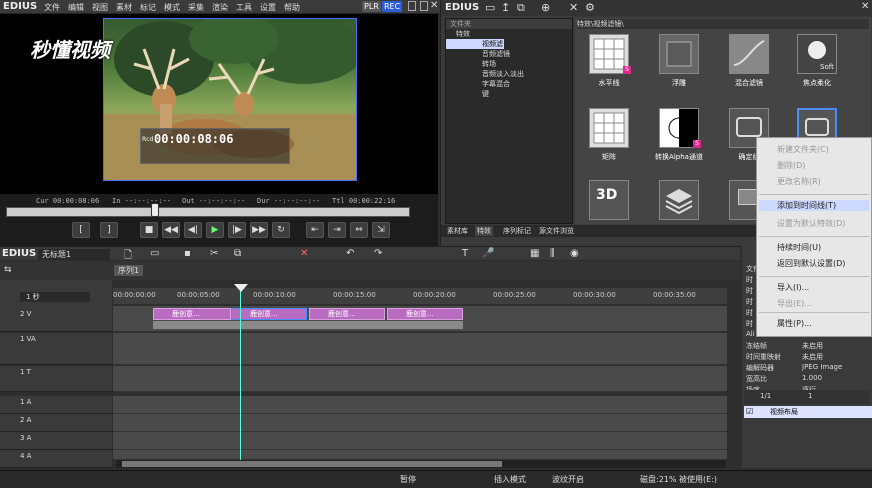  I want to click on save-icon: ▪, so click(187, 253).